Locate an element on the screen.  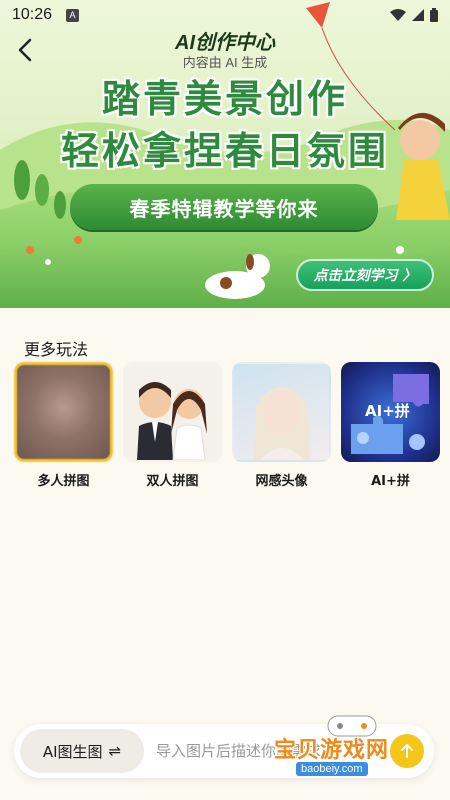
learn-now-button: 点击立刻学习 〉 is located at coordinates (365, 275).